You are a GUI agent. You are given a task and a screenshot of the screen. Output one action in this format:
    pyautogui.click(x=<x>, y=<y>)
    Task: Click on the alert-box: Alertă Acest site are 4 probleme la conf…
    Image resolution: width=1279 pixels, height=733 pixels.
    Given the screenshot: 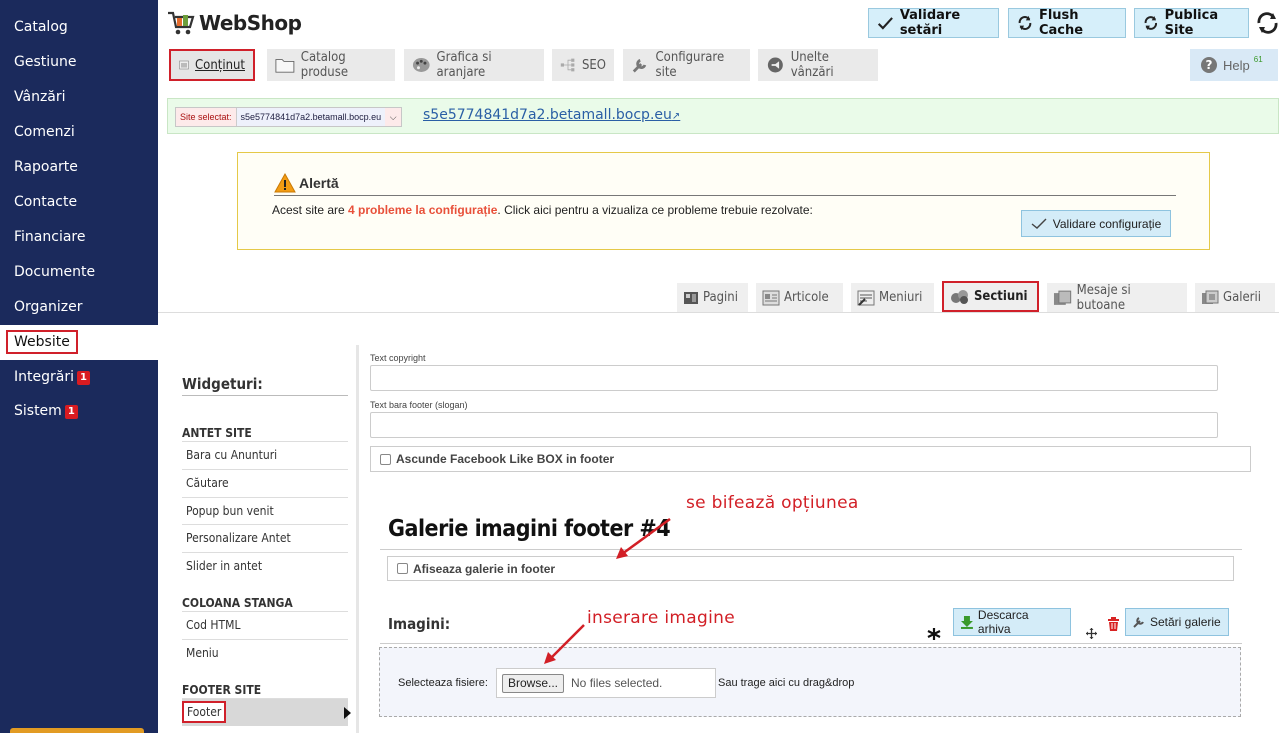 What is the action you would take?
    pyautogui.click(x=723, y=201)
    